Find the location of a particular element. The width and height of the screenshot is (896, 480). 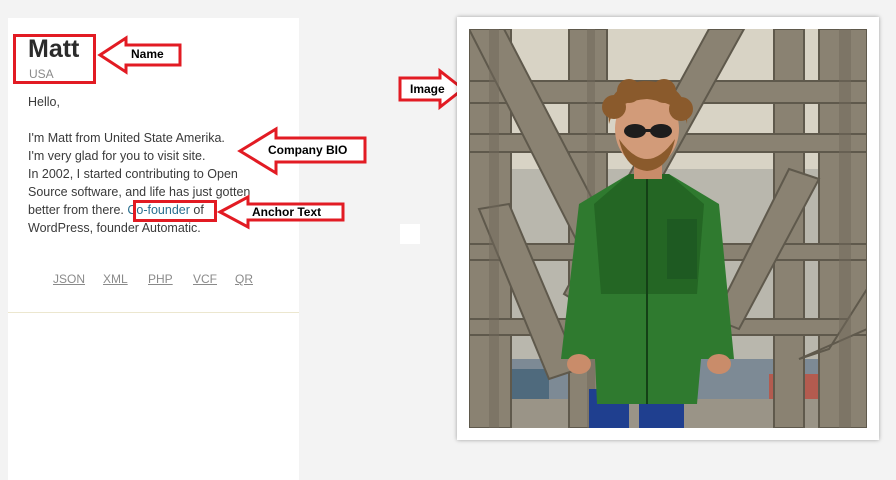

vcf-link: VCF is located at coordinates (205, 279).